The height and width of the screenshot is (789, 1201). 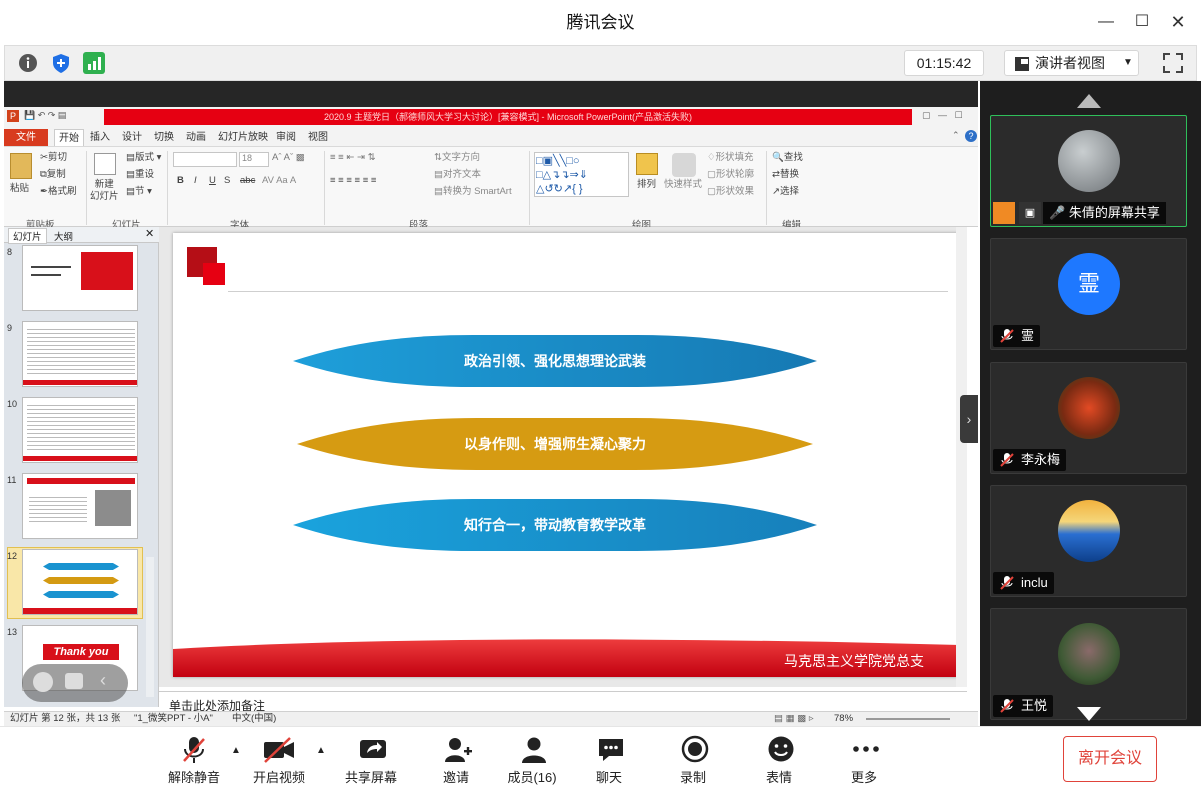 What do you see at coordinates (1106, 22) in the screenshot?
I see `minimize-button: —` at bounding box center [1106, 22].